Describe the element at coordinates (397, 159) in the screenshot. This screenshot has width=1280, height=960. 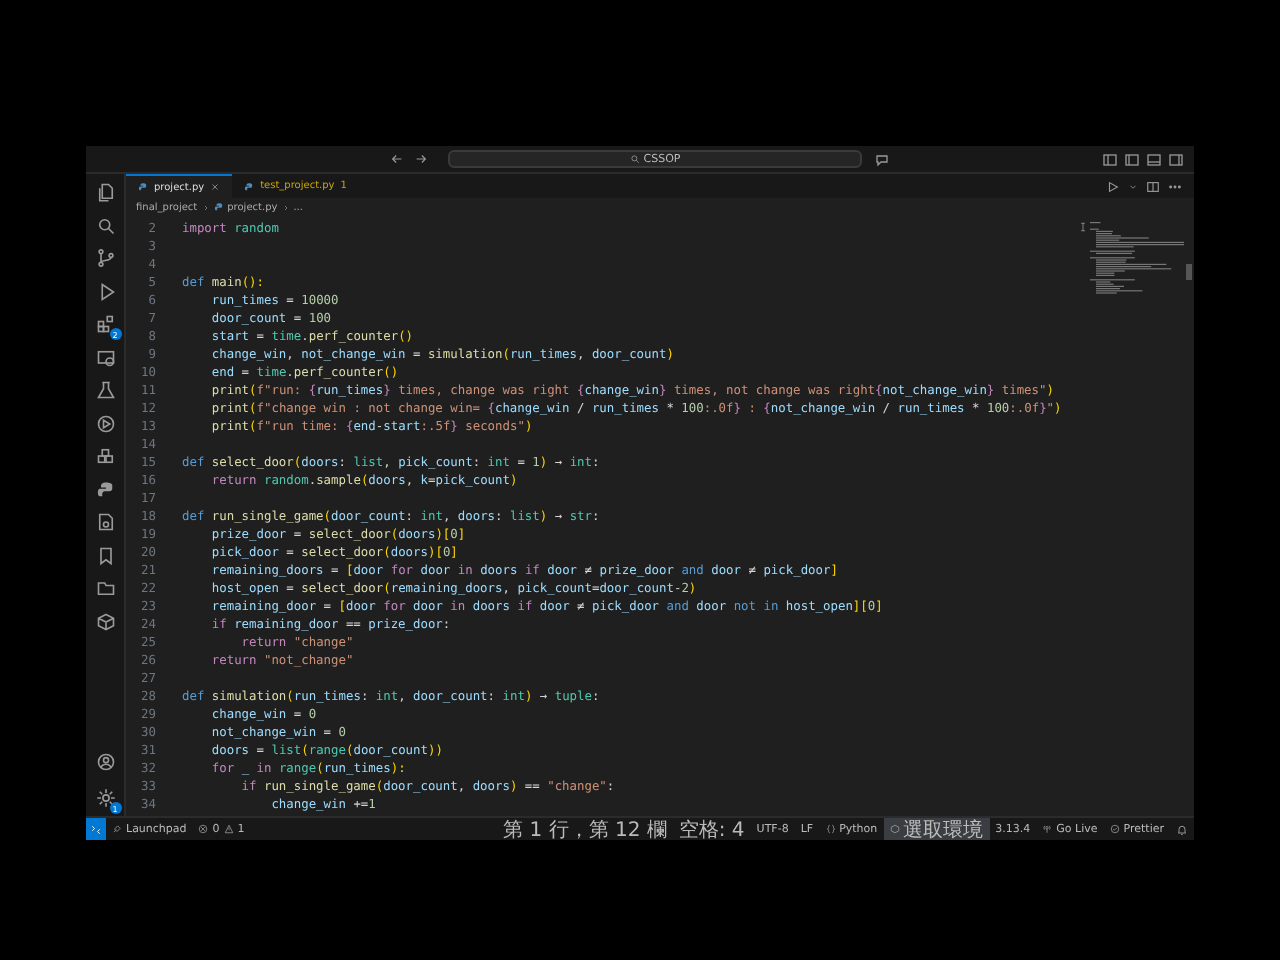
I see `back-arrow-icon` at that location.